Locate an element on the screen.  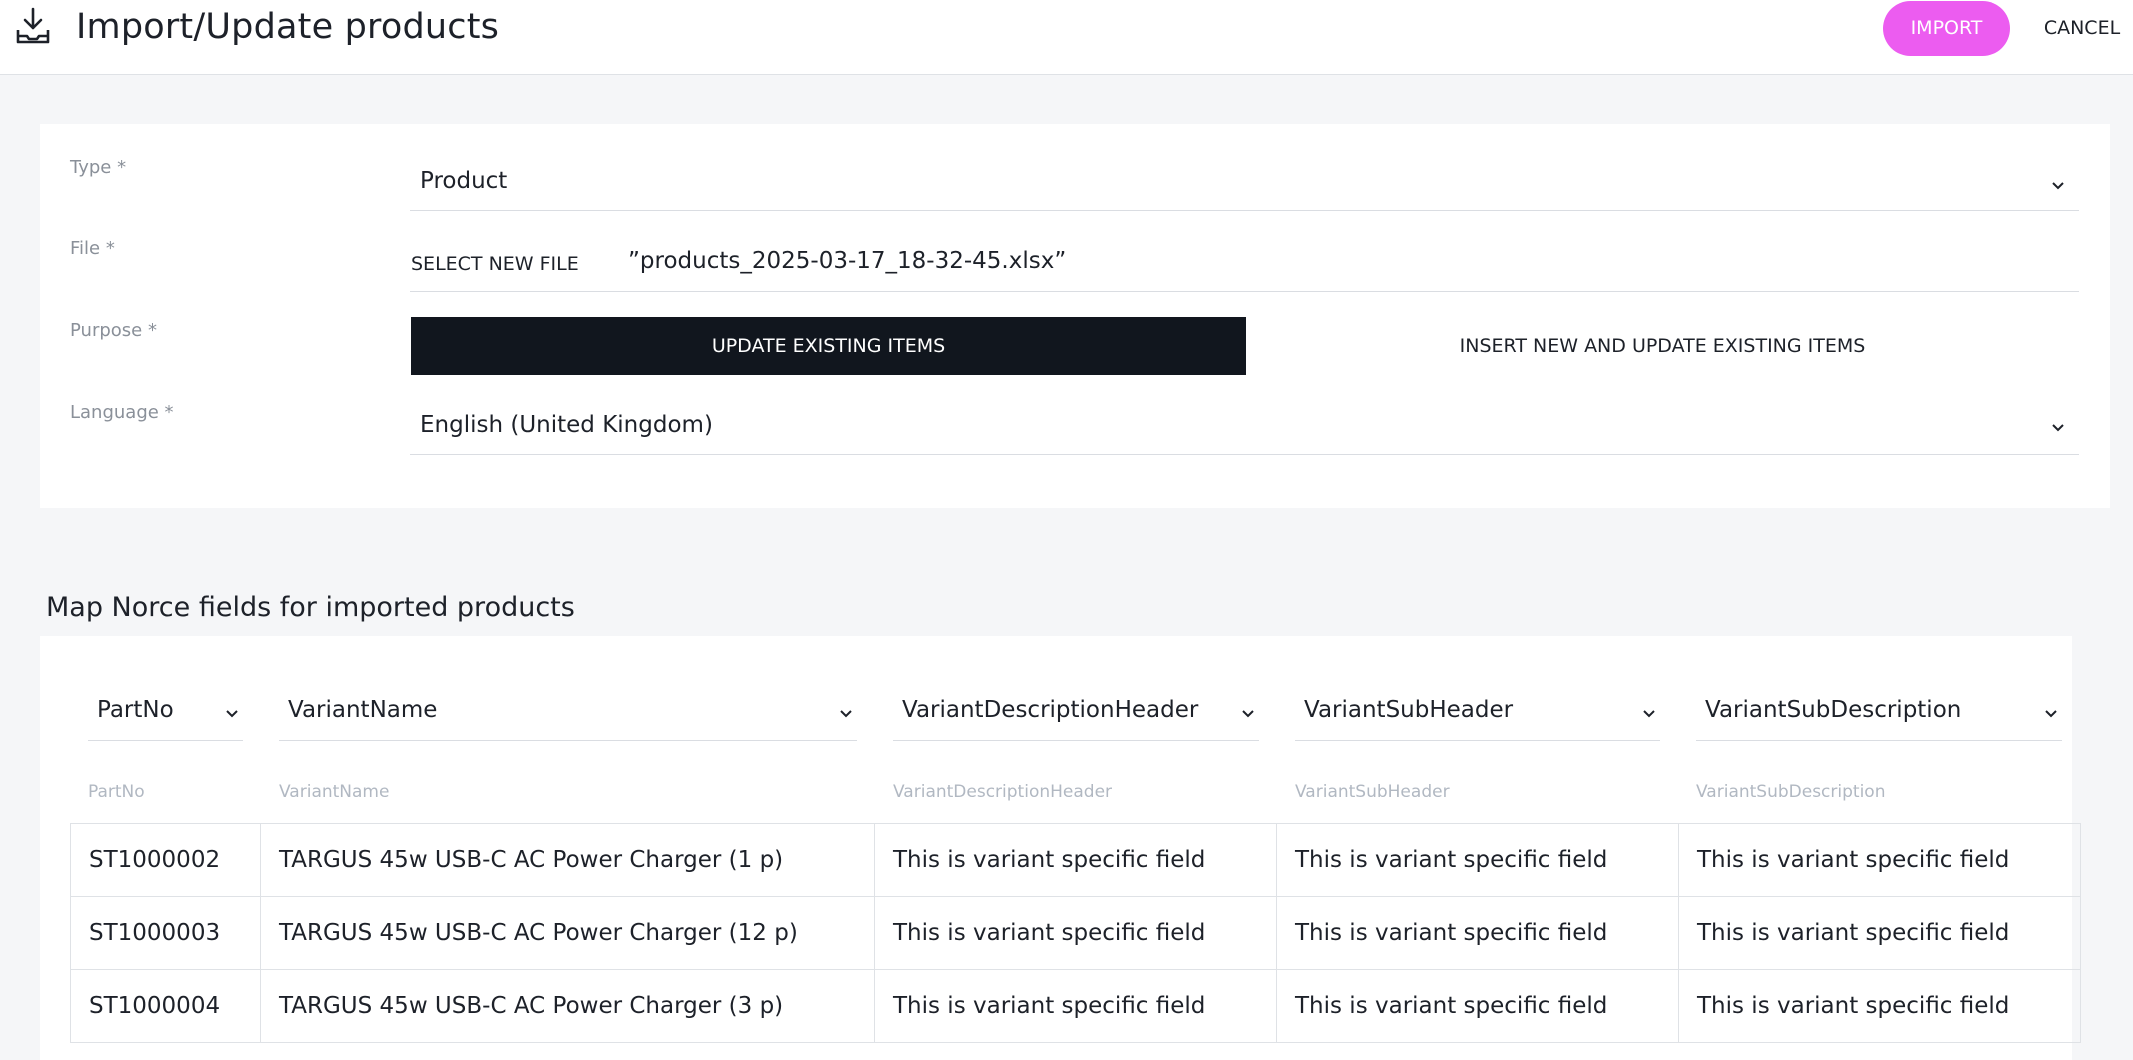
selected-file-name: ”products_2025-03-17_18-32-45.xlsx” is located at coordinates (847, 261).